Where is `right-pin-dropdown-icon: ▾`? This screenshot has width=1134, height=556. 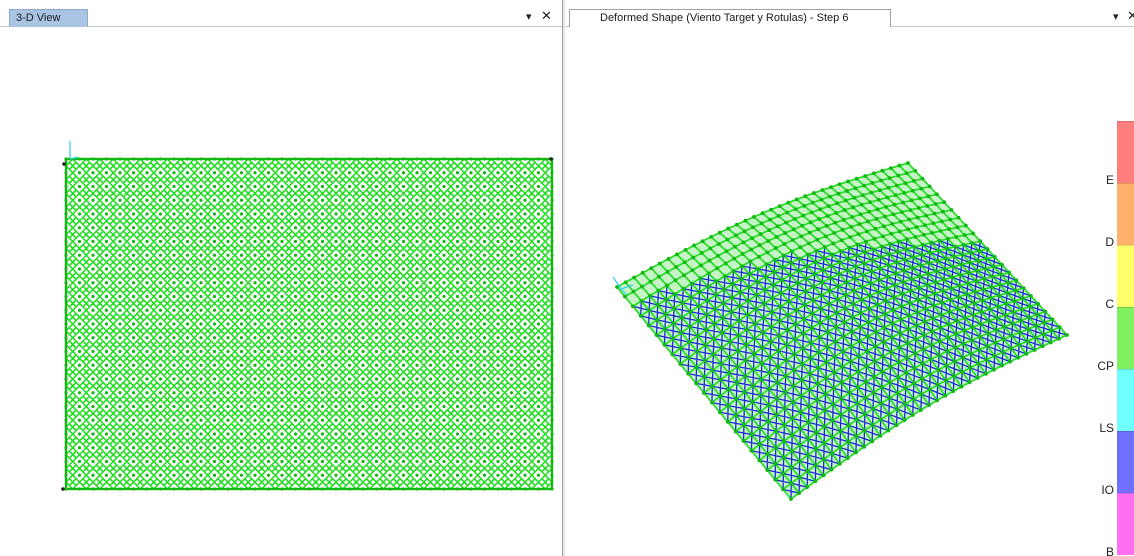
right-pin-dropdown-icon: ▾ is located at coordinates (1116, 17).